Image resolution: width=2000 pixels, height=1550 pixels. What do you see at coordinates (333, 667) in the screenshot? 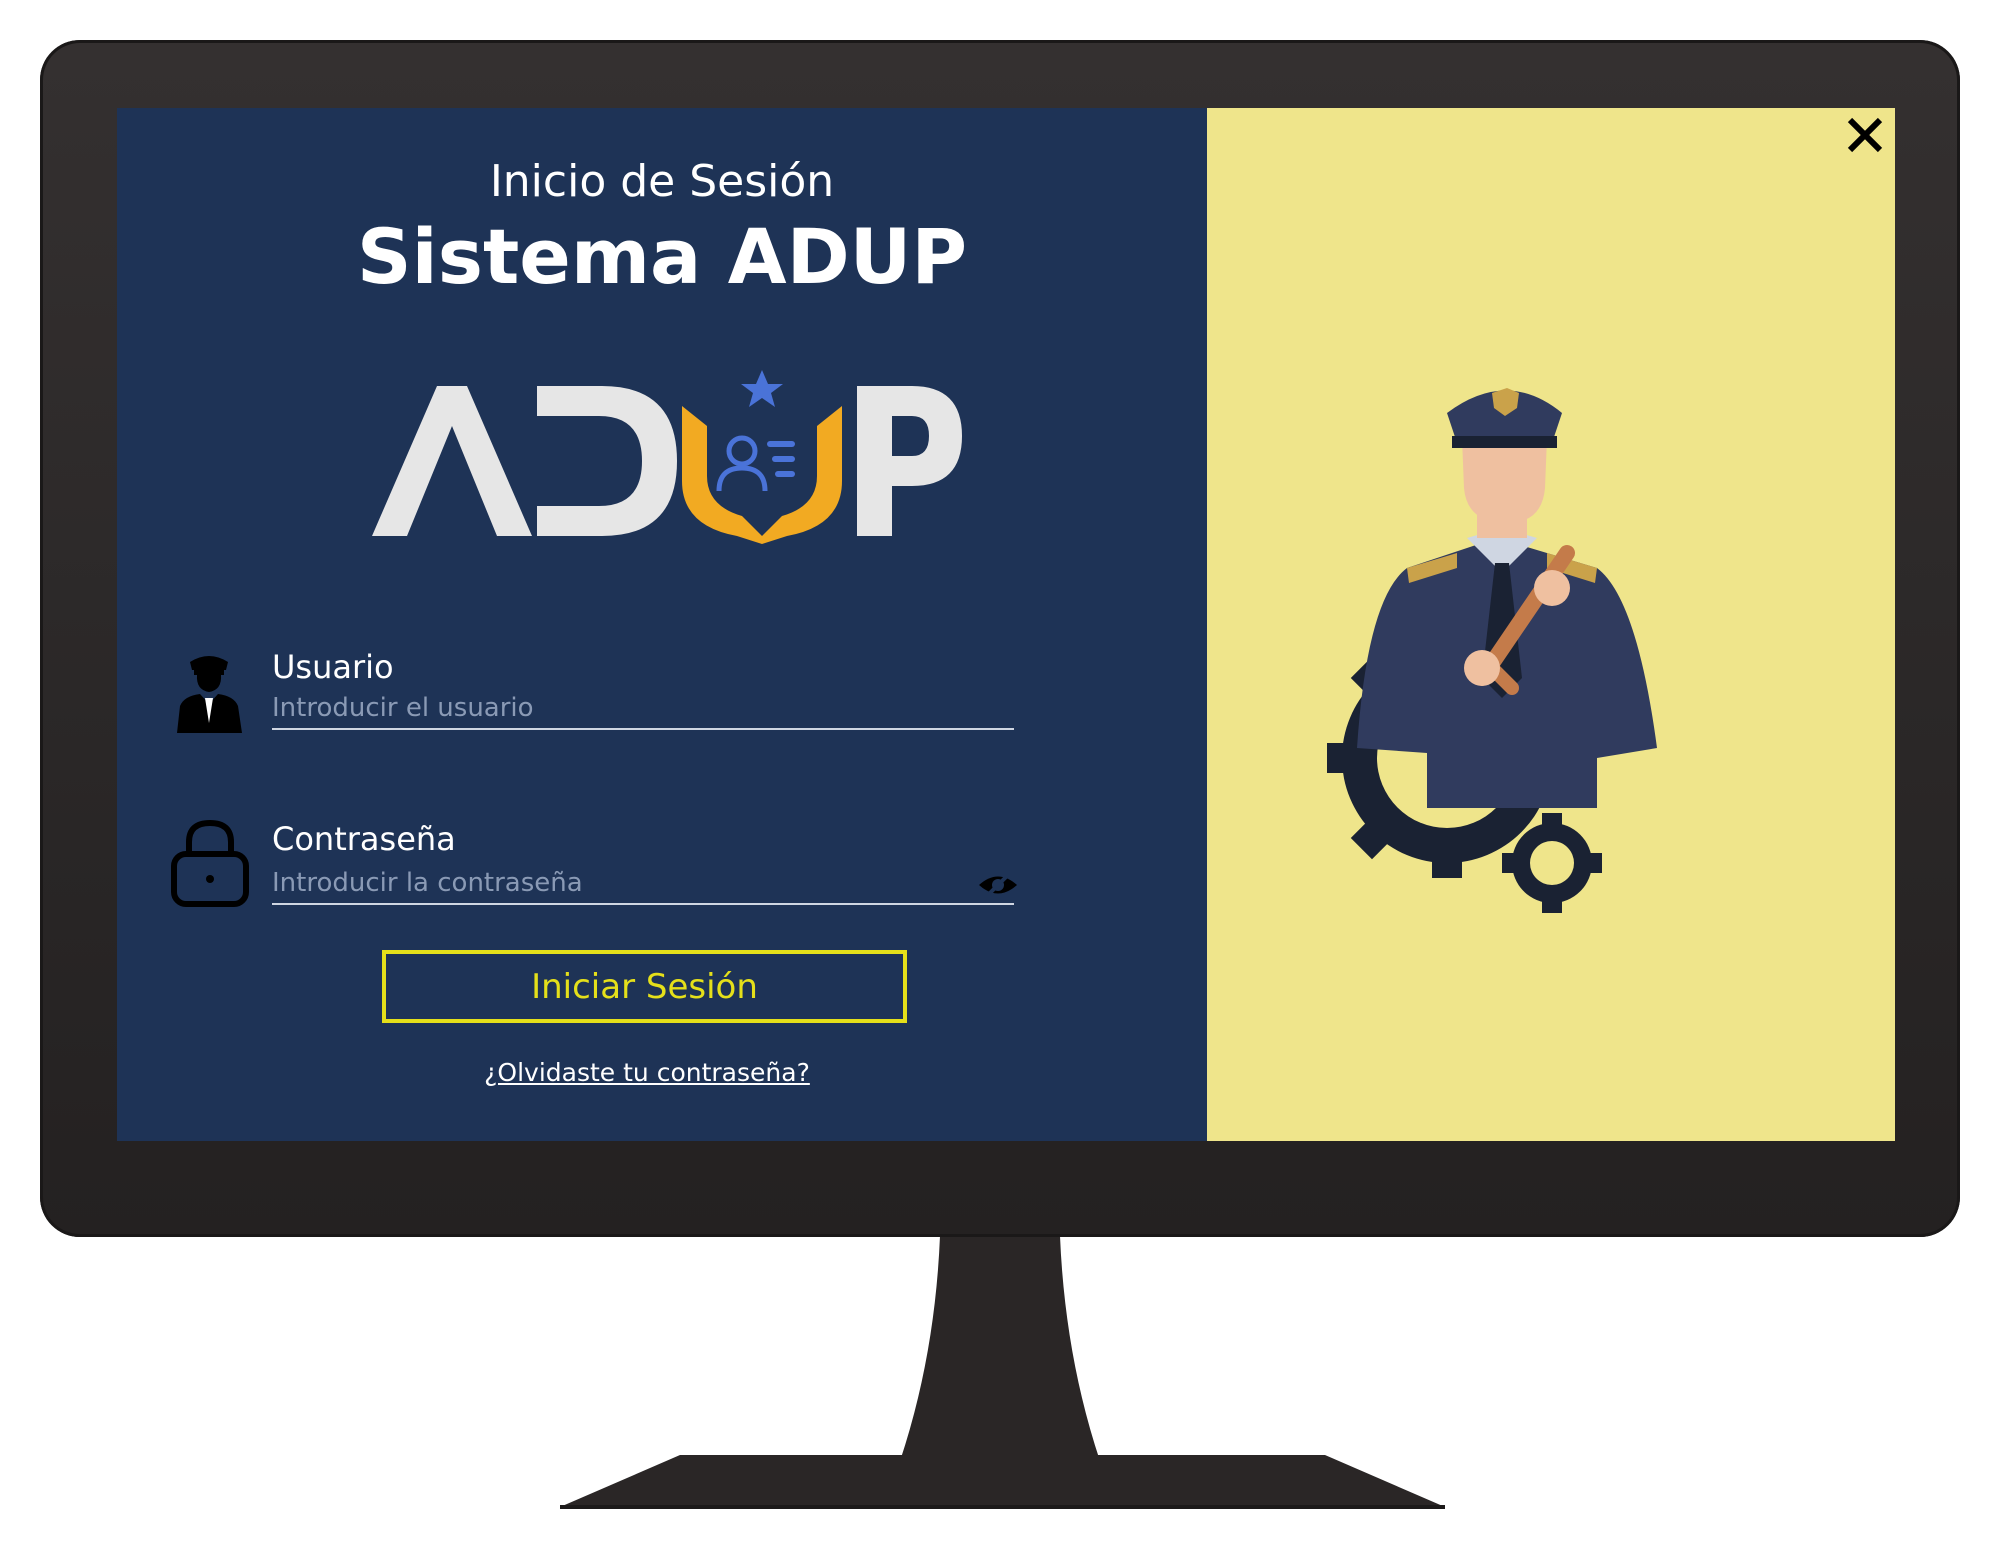
I see `username-label: Usuario` at bounding box center [333, 667].